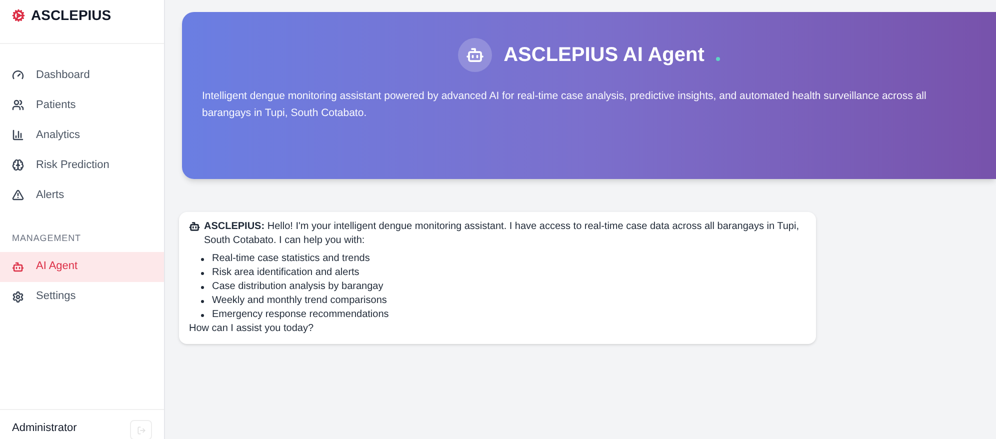 The width and height of the screenshot is (996, 439). I want to click on nav-item: Risk Prediction, so click(82, 165).